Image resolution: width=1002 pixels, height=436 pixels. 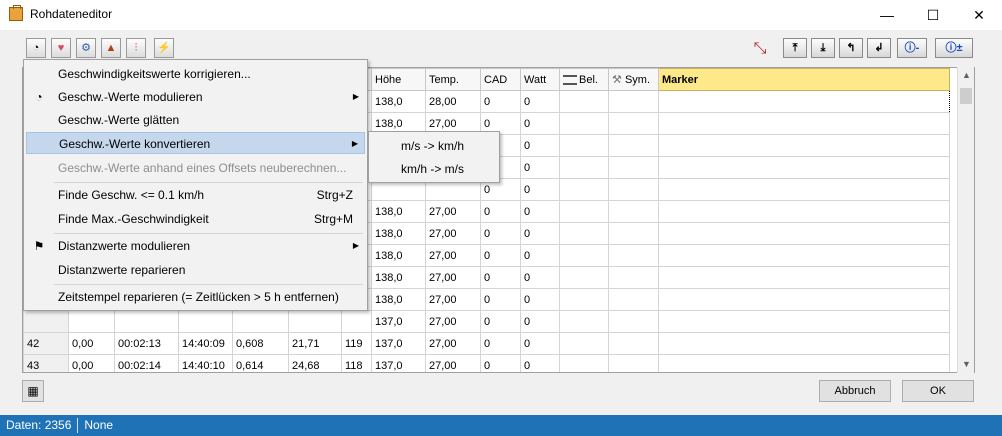 I want to click on maximize-button: ☐, so click(x=933, y=15).